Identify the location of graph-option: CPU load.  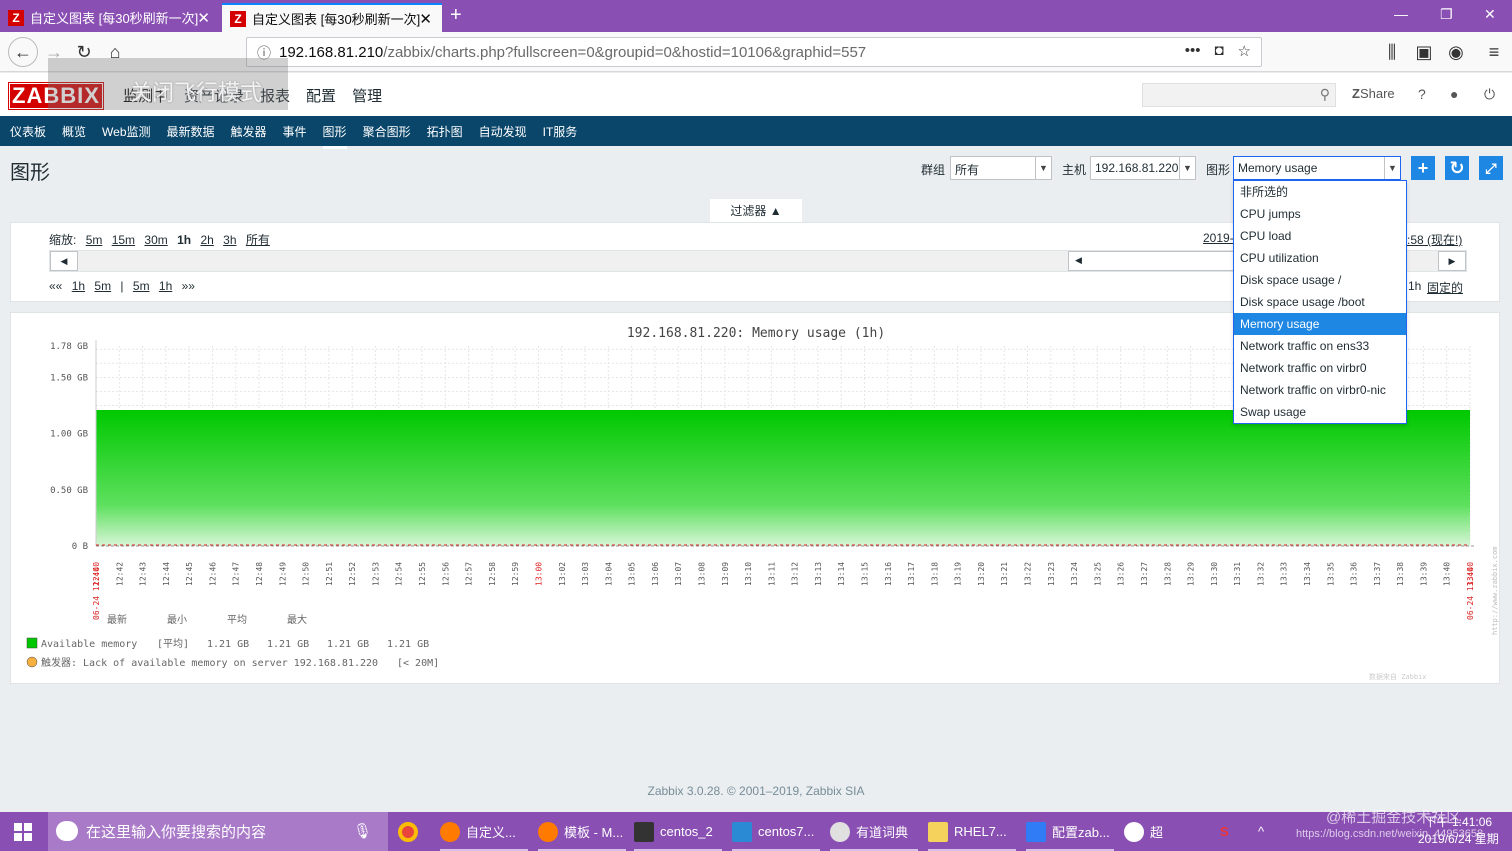
(1320, 236).